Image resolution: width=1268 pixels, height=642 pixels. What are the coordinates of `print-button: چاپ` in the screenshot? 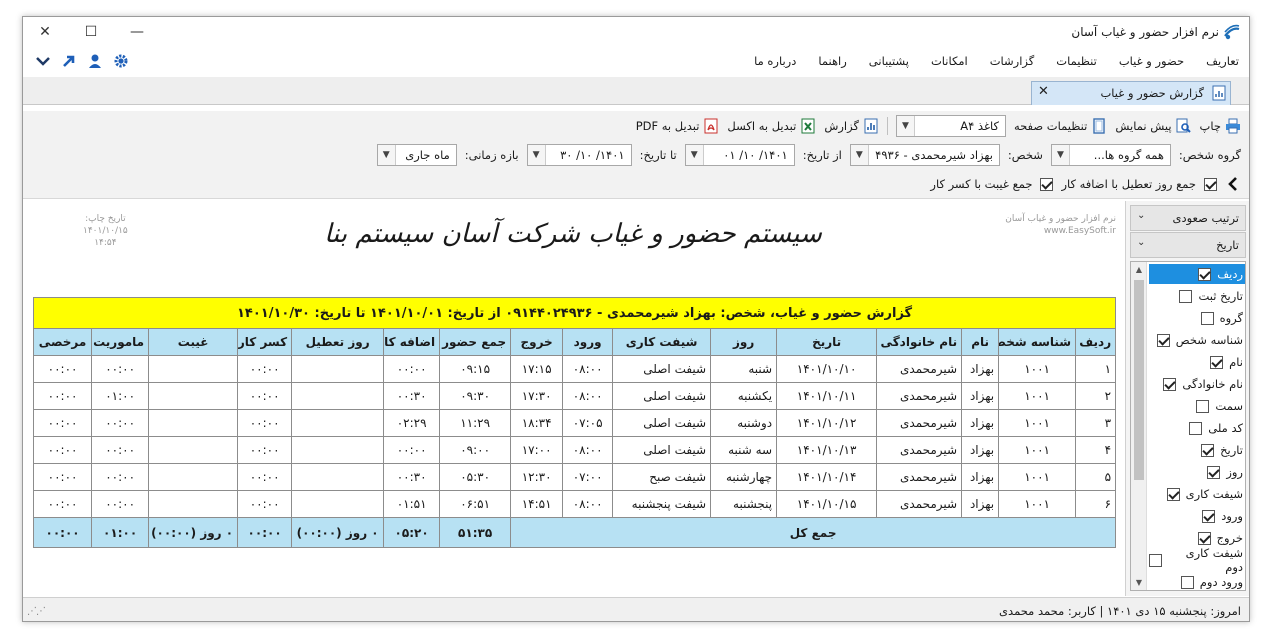 It's located at (1220, 126).